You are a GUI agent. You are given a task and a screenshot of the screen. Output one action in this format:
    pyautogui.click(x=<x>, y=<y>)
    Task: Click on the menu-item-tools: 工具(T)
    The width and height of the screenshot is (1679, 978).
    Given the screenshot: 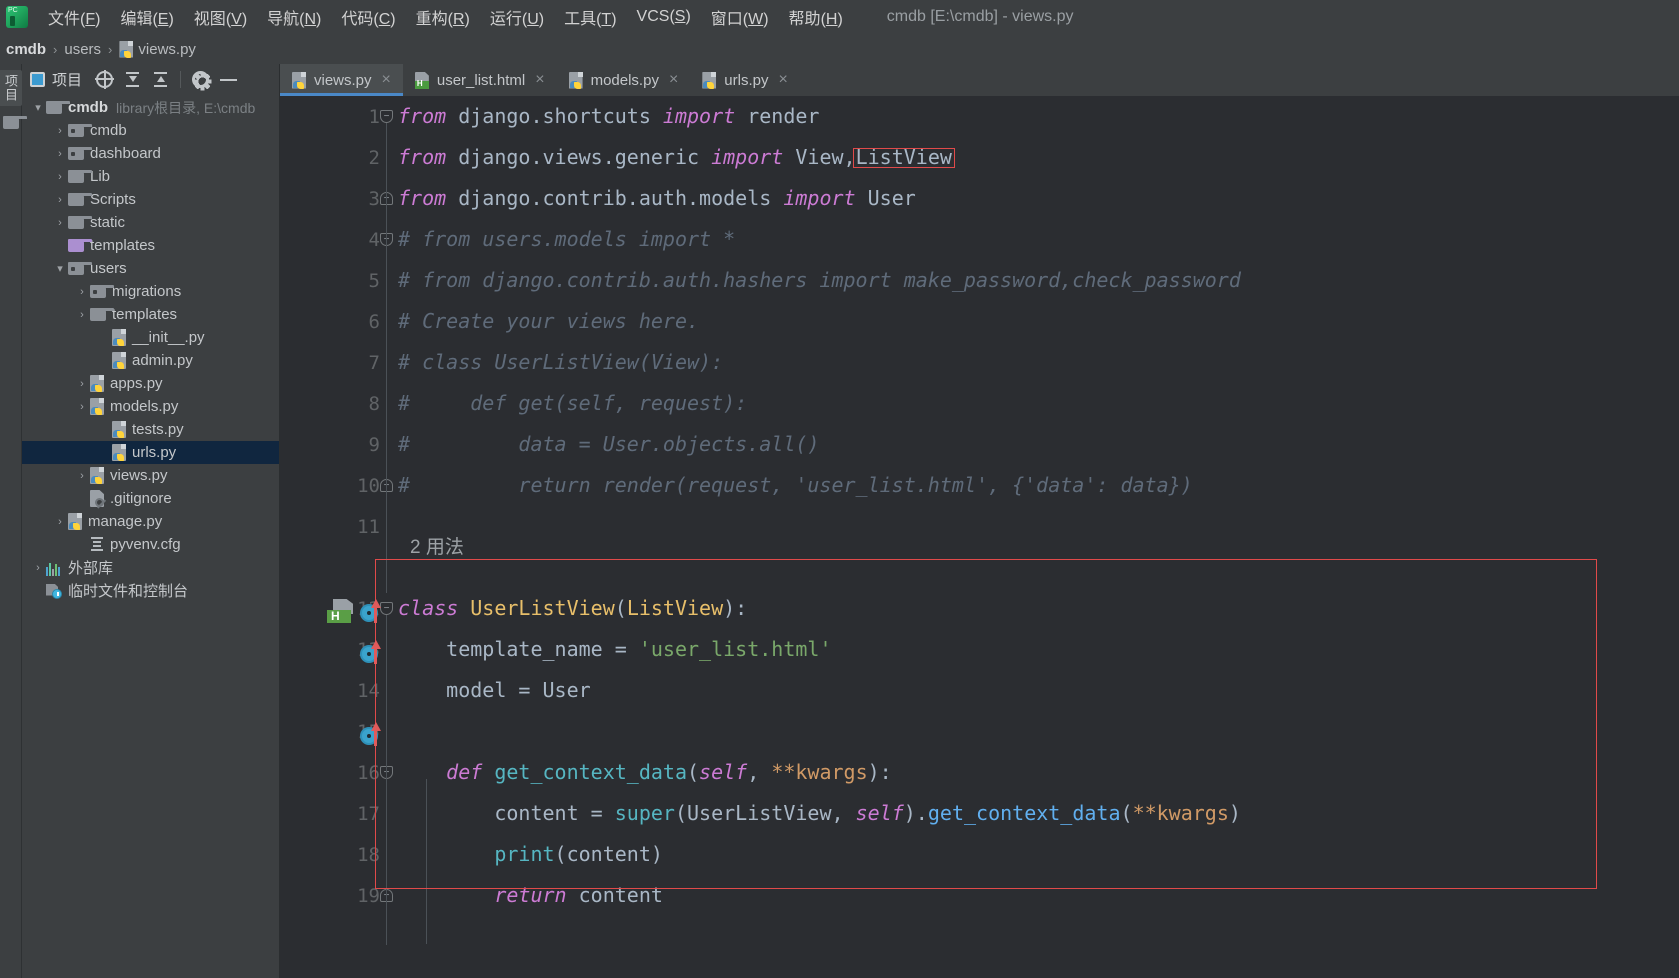 What is the action you would take?
    pyautogui.click(x=590, y=17)
    